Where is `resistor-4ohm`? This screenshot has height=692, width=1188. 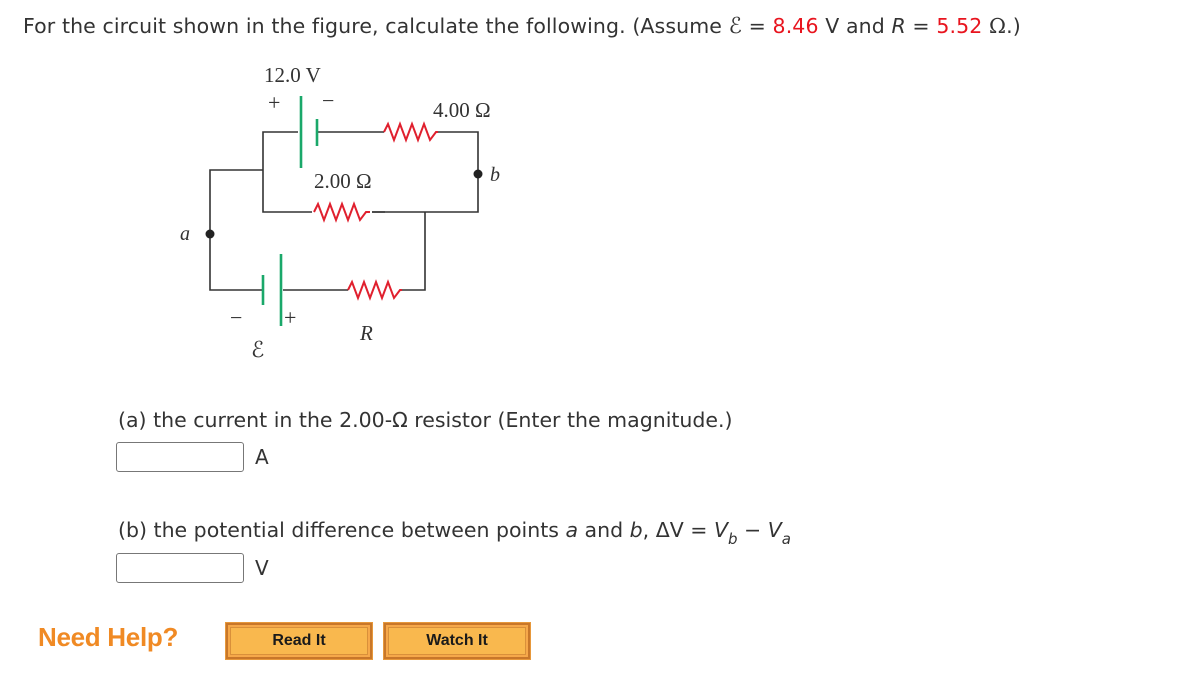 resistor-4ohm is located at coordinates (410, 132).